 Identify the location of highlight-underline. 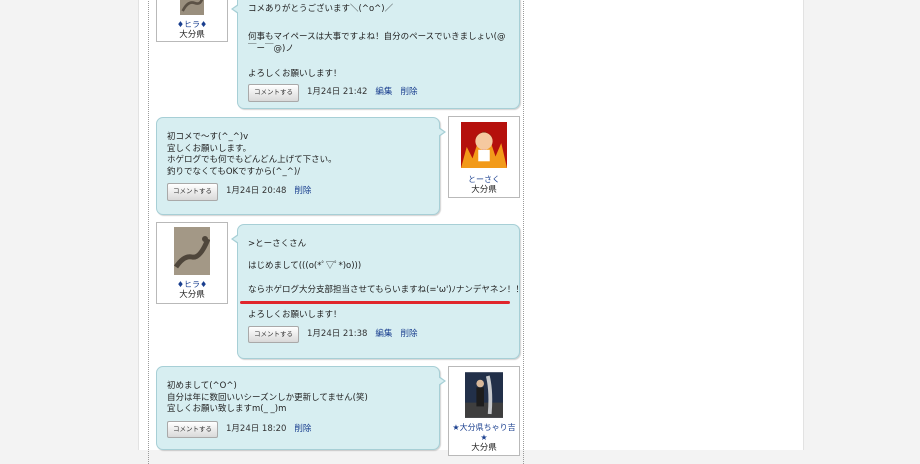
(375, 302).